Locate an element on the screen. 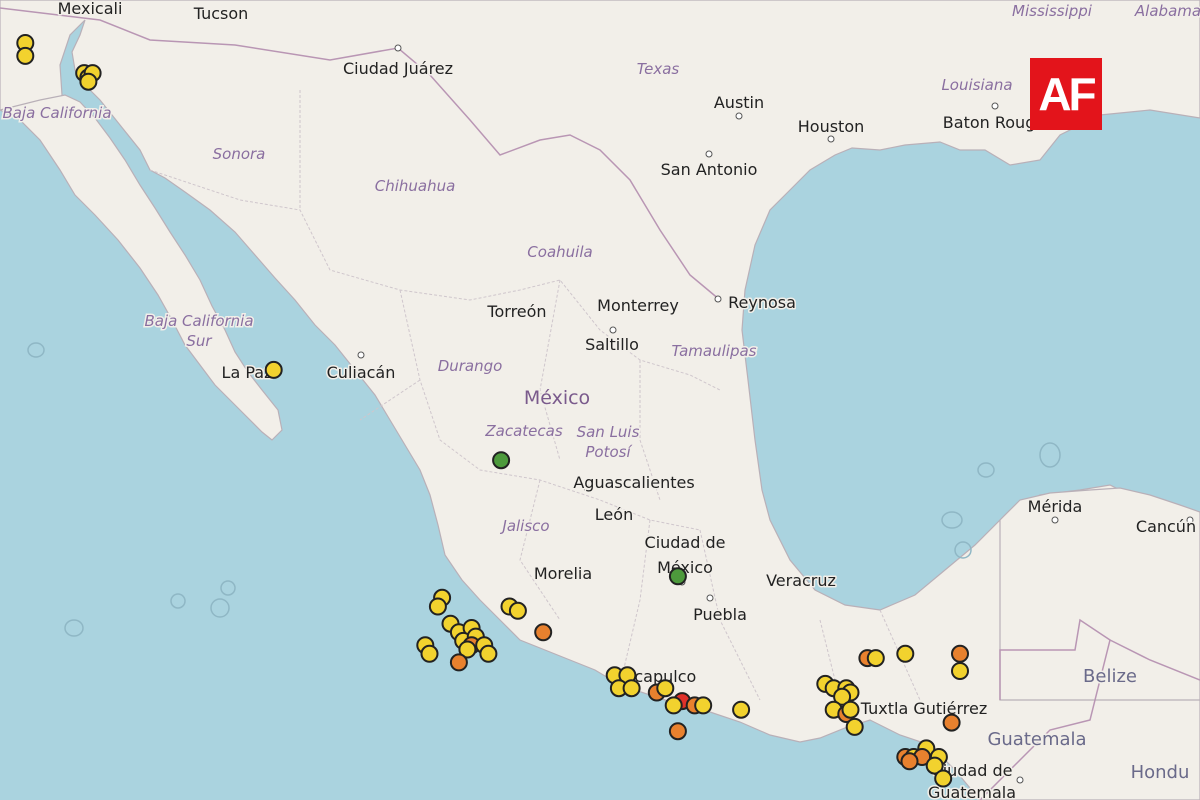  label-city-aguascalientes: Aguascalientes is located at coordinates (633, 482).